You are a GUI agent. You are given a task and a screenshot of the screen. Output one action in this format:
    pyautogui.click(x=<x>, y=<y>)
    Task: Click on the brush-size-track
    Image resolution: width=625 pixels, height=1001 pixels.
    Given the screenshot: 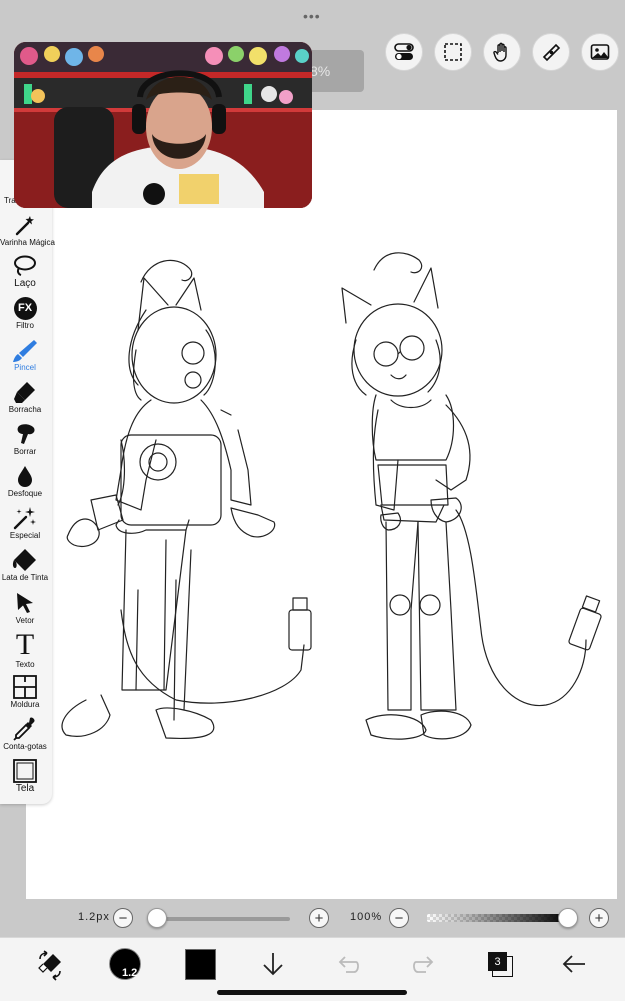 What is the action you would take?
    pyautogui.click(x=219, y=919)
    